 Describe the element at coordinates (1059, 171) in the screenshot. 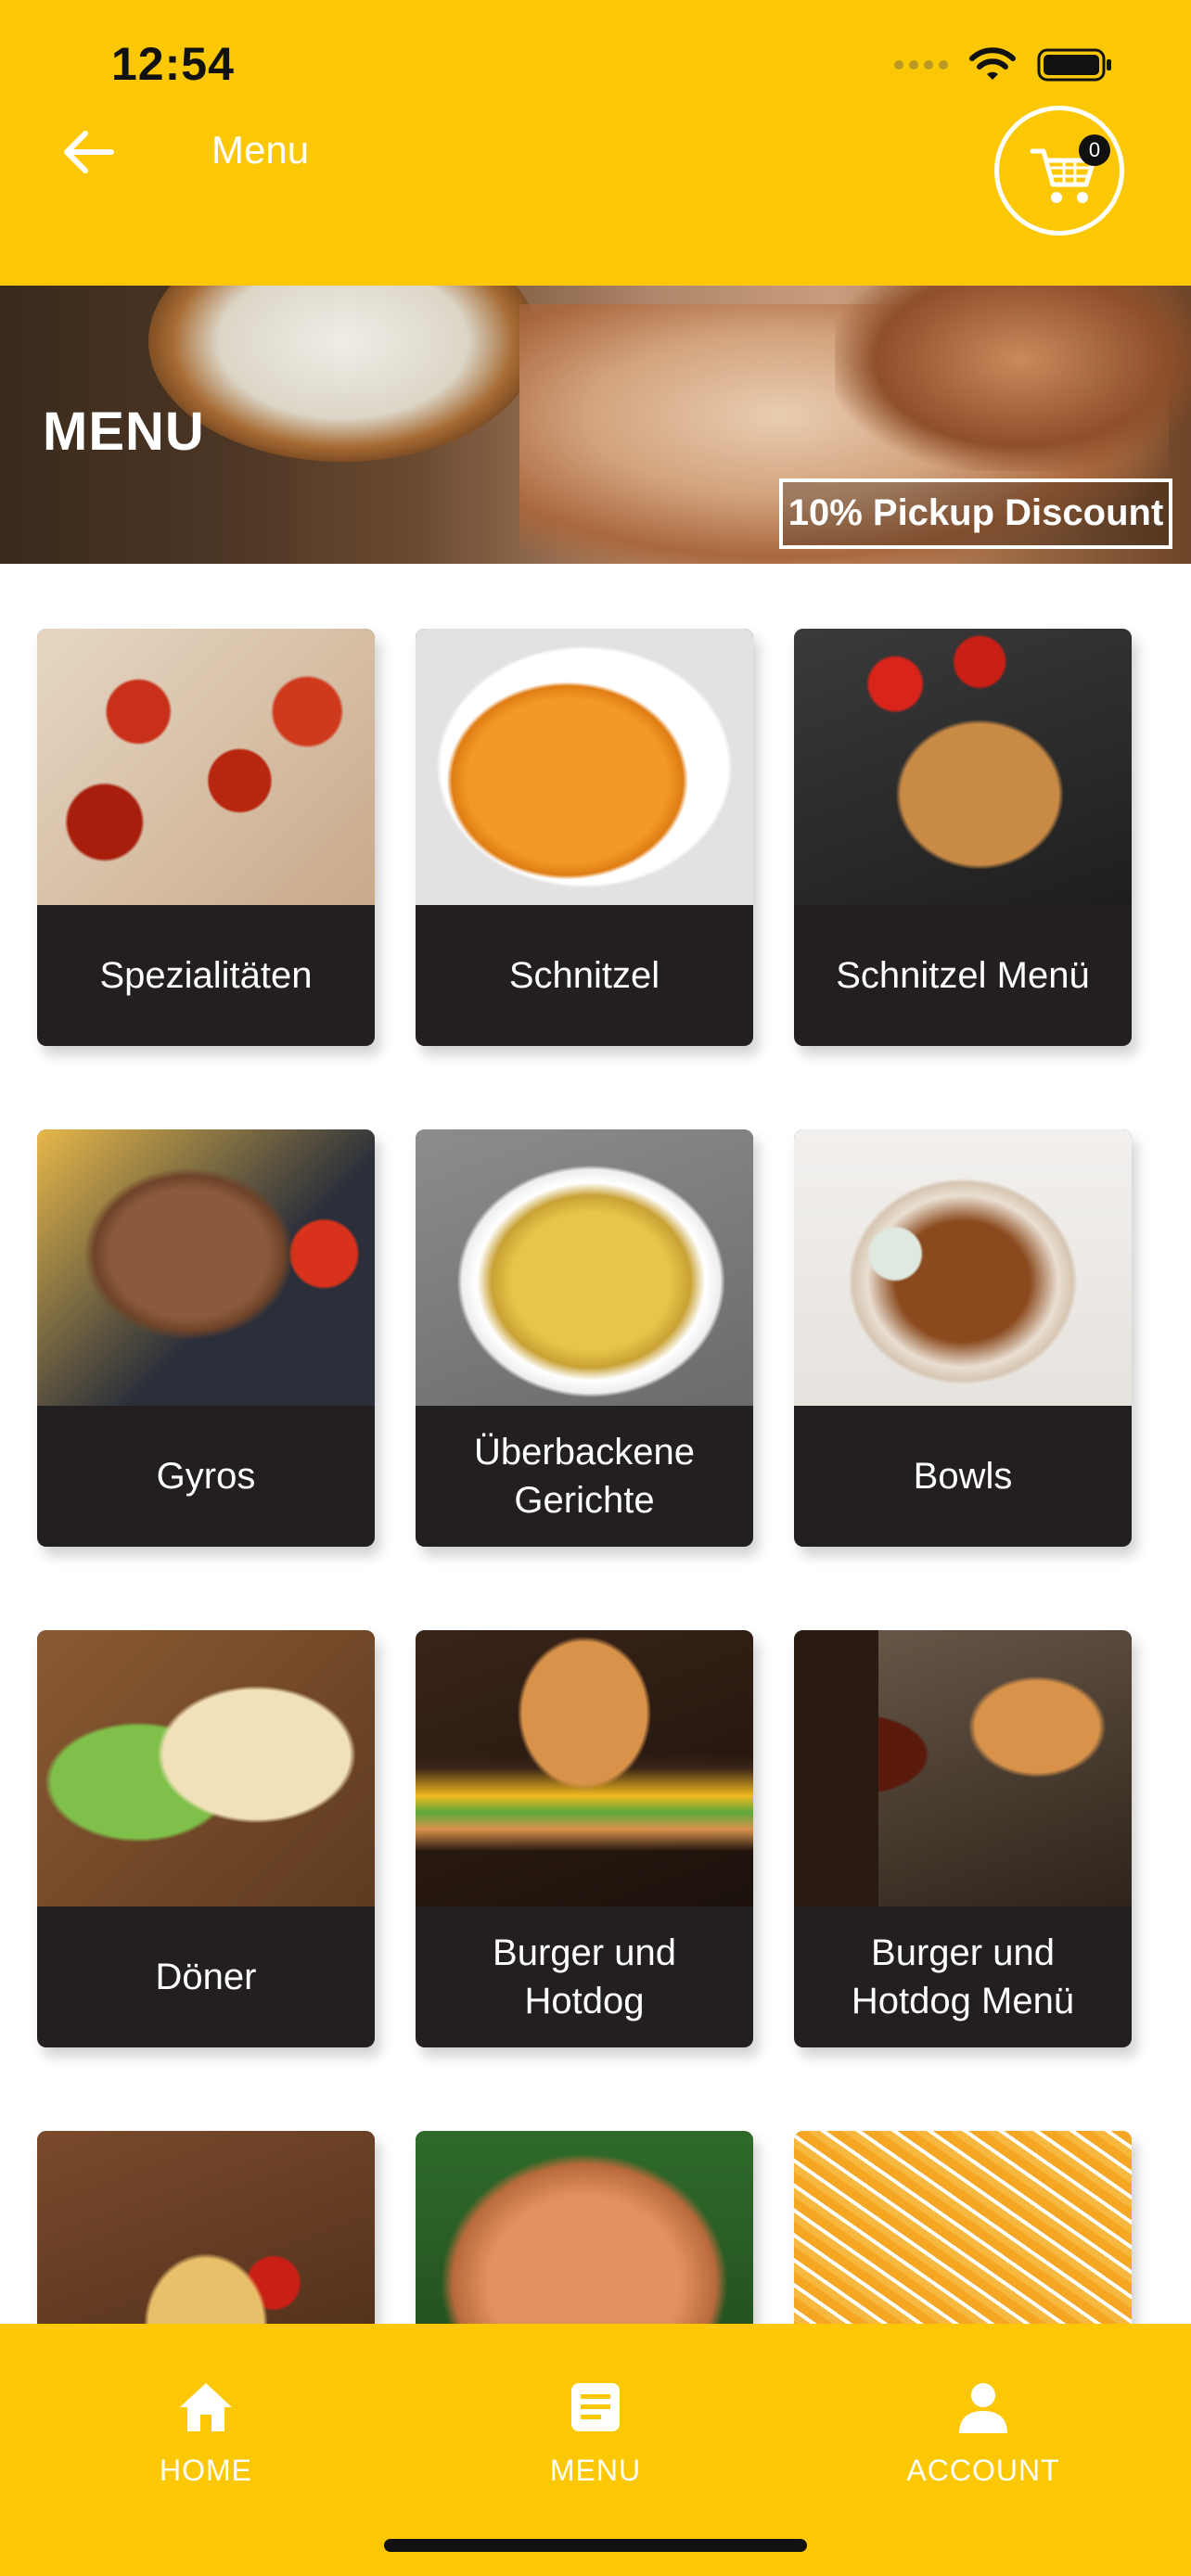

I see `cart-button: 0` at that location.